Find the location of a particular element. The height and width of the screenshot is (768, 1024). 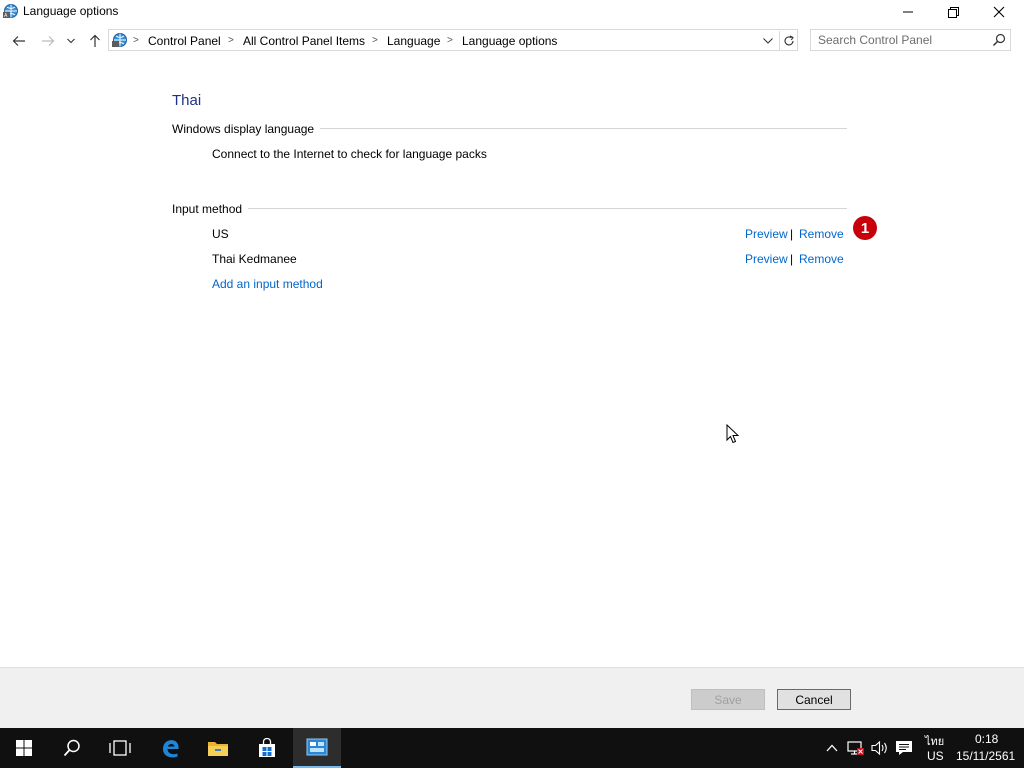

control-panel-icon: A is located at coordinates (11, 11).